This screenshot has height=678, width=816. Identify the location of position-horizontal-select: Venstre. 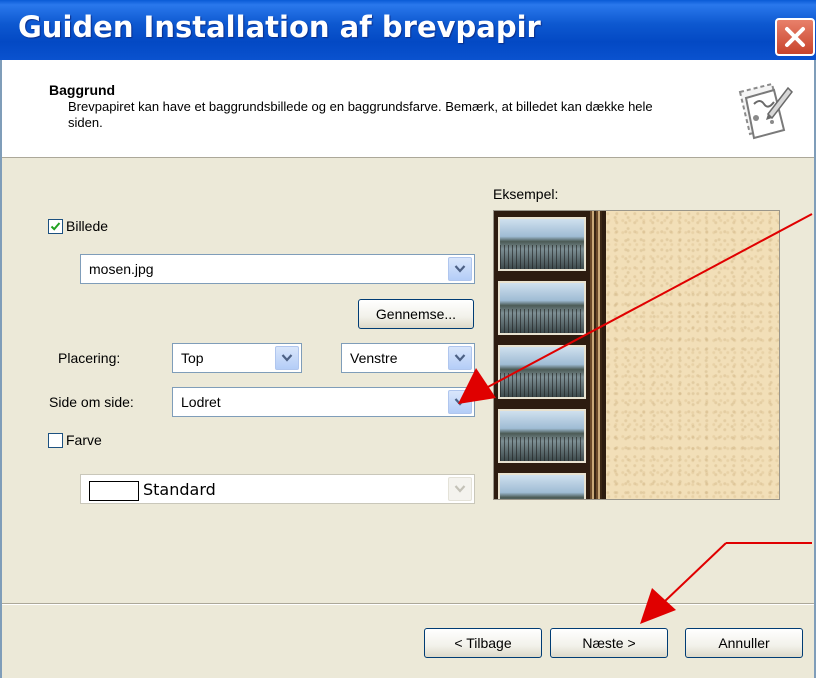
(408, 358).